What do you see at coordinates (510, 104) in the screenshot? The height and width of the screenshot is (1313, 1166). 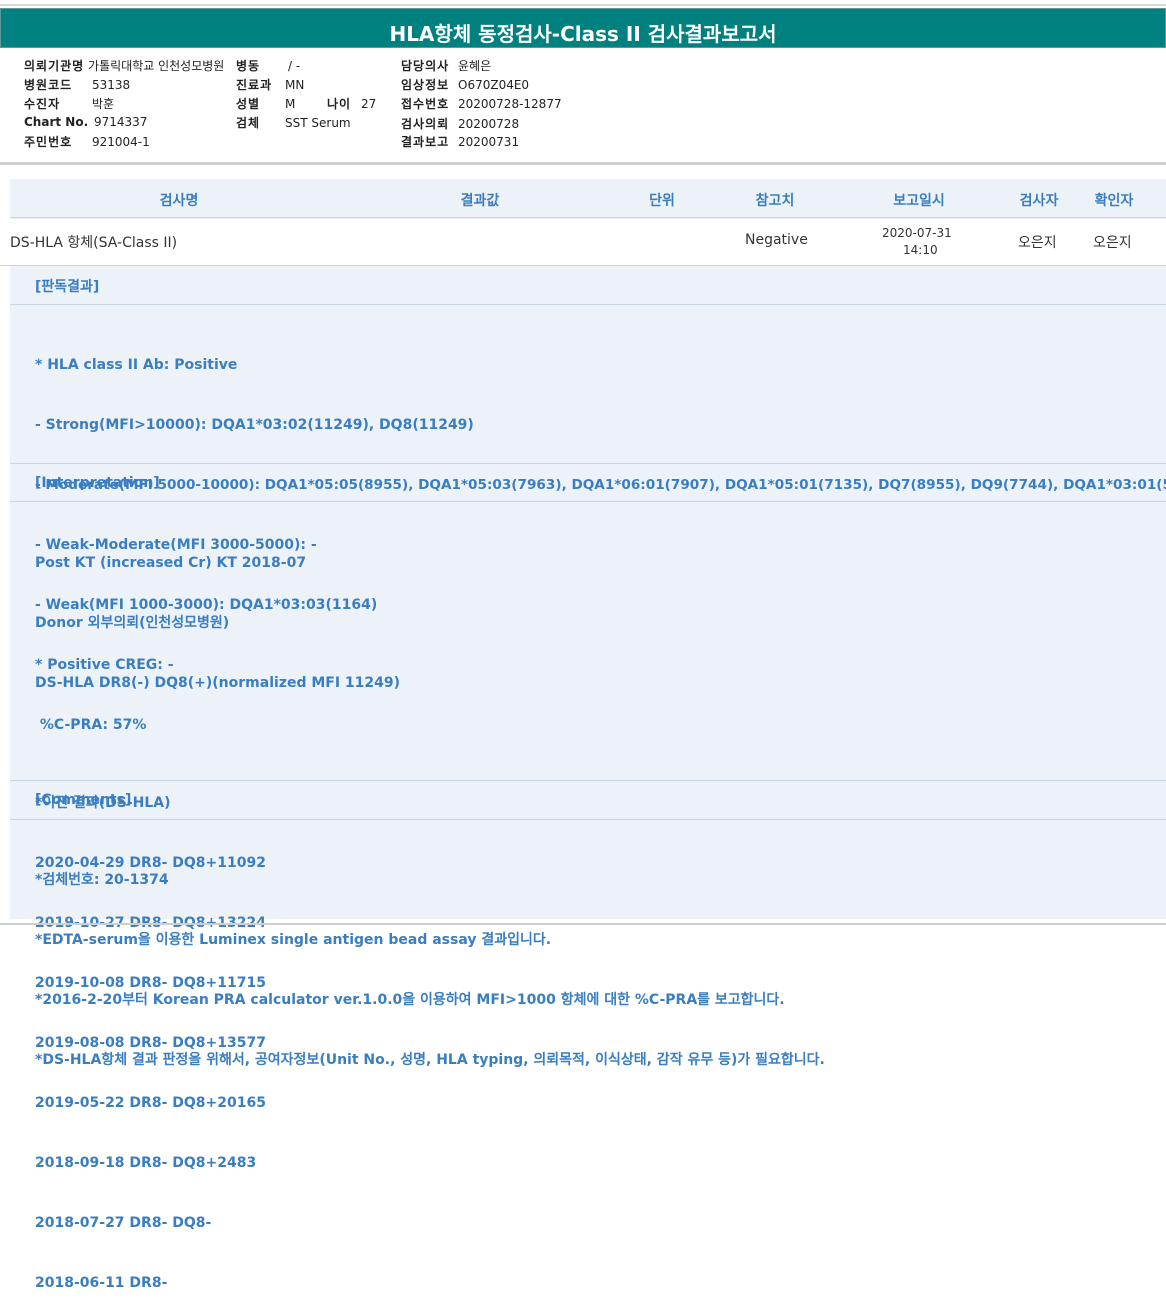 I see `info-value: 20200728-12877` at bounding box center [510, 104].